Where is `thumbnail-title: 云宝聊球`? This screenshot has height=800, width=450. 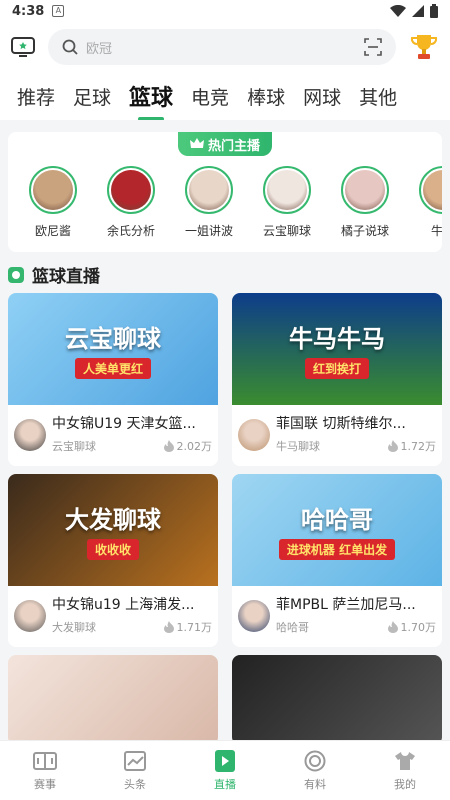 thumbnail-title: 云宝聊球 is located at coordinates (113, 339).